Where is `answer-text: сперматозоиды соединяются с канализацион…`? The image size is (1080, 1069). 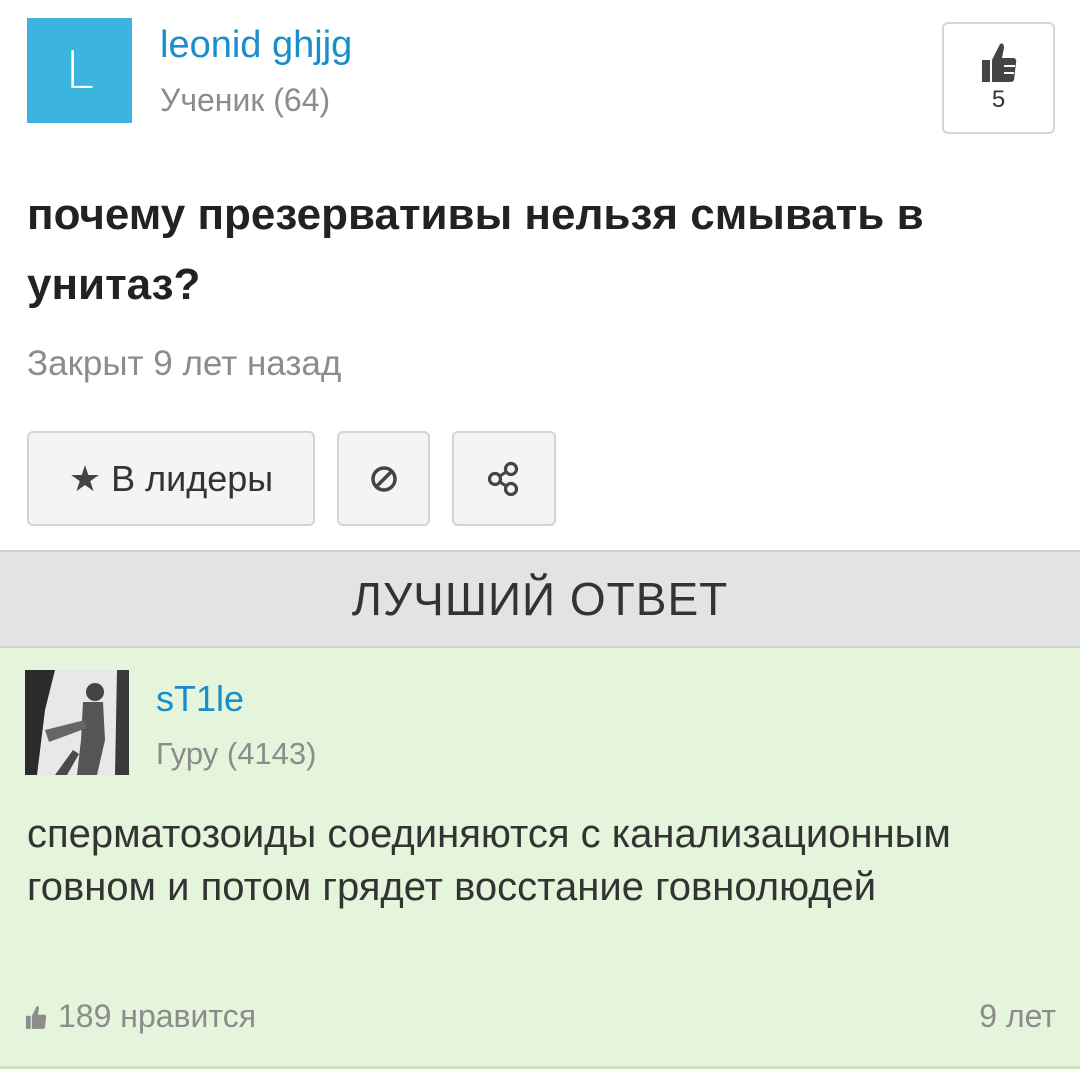
answer-text: сперматозоиды соединяются с канализацион… is located at coordinates (489, 860).